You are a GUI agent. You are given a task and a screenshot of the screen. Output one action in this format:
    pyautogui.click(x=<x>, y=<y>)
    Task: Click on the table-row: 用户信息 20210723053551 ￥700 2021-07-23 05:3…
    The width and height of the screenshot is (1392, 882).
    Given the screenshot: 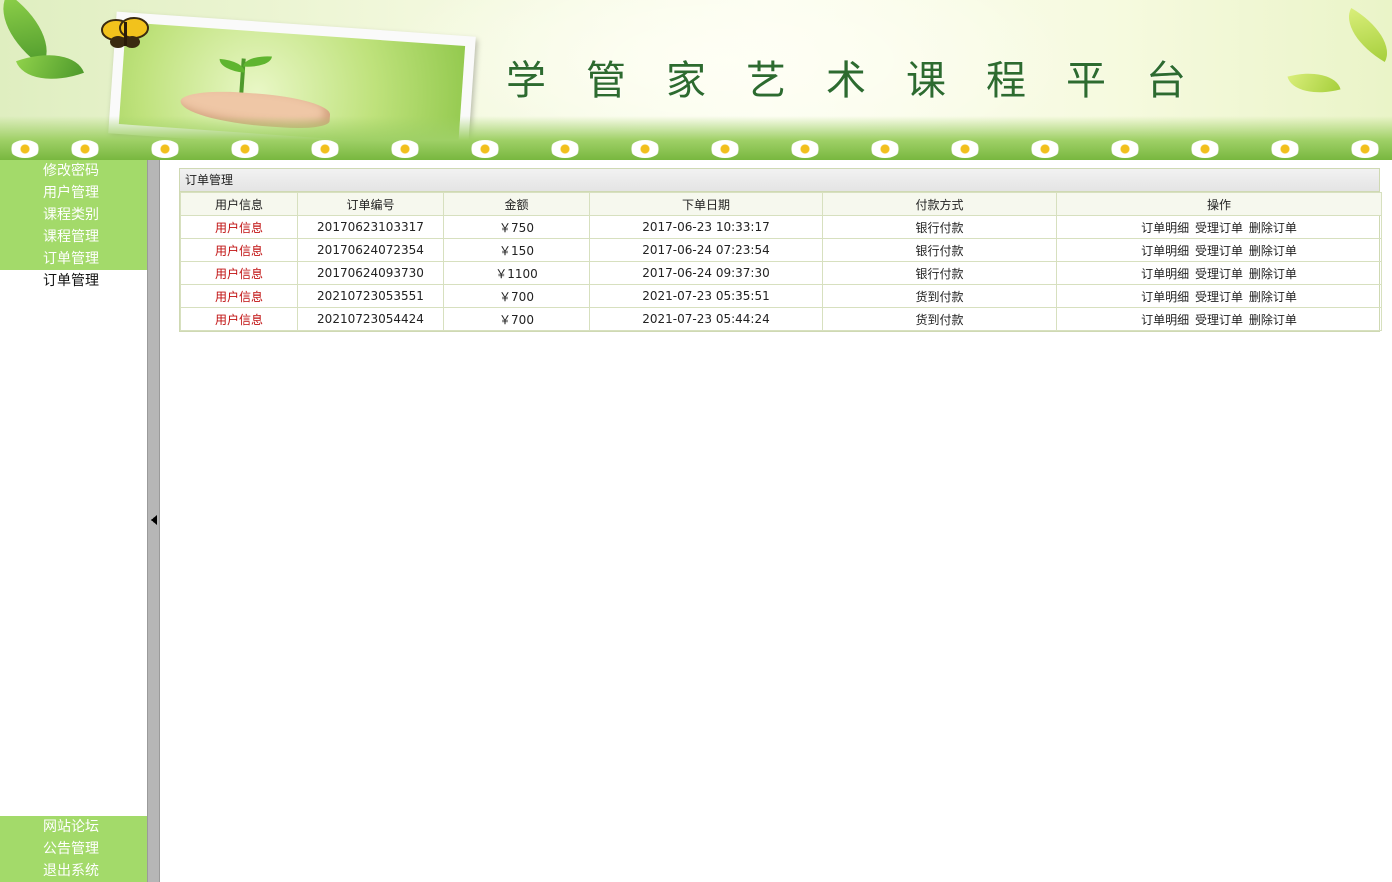 What is the action you would take?
    pyautogui.click(x=781, y=296)
    